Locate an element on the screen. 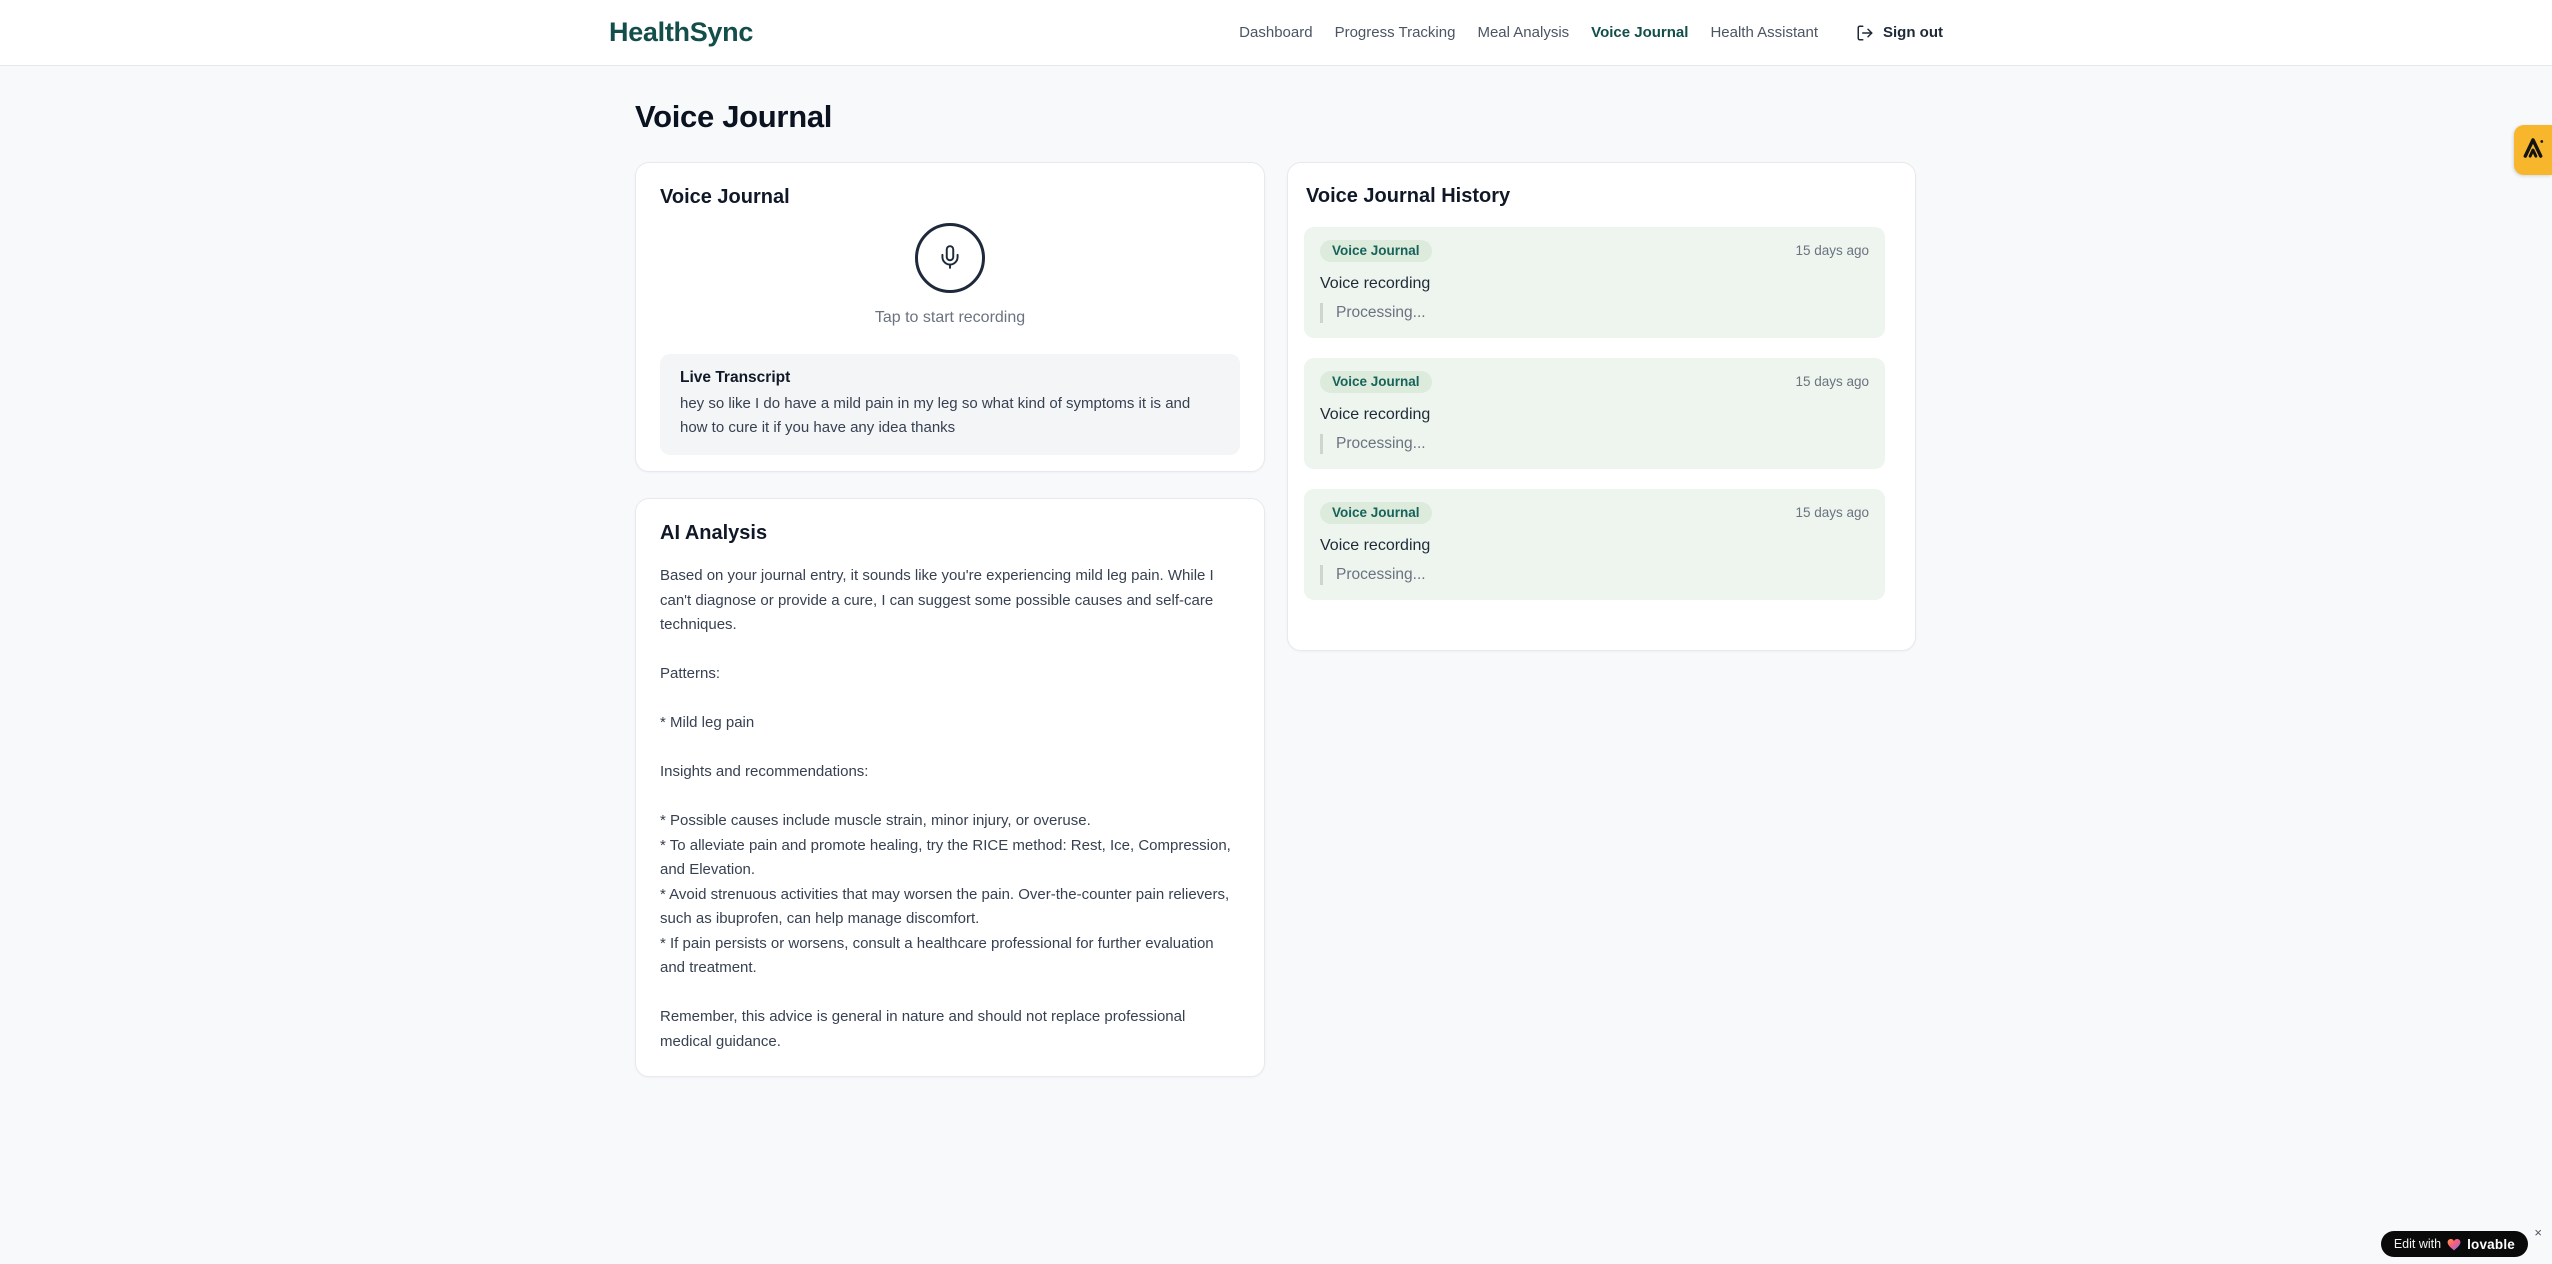  brand-logo: HealthSync is located at coordinates (681, 32).